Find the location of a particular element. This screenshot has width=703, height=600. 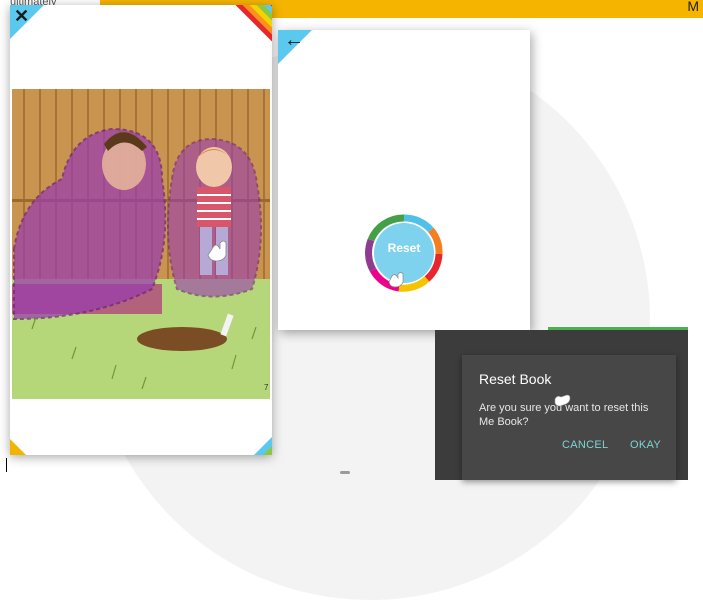

rainbow-corner is located at coordinates (250, 27).